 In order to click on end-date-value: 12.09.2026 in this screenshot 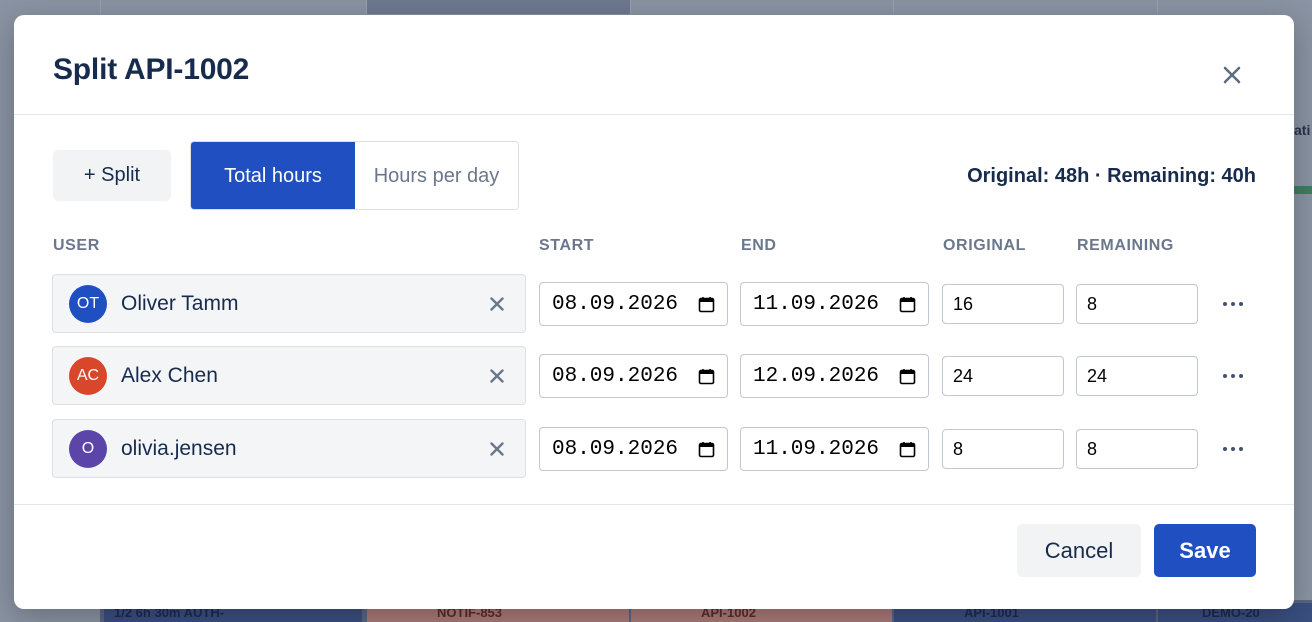, I will do `click(816, 376)`.